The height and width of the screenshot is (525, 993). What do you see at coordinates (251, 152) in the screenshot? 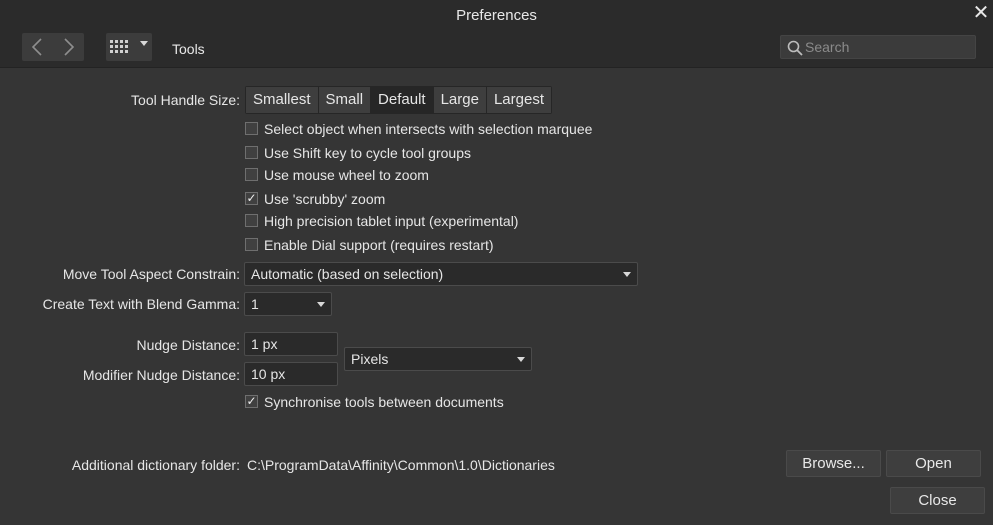
I see `checkbox-shift-cycle` at bounding box center [251, 152].